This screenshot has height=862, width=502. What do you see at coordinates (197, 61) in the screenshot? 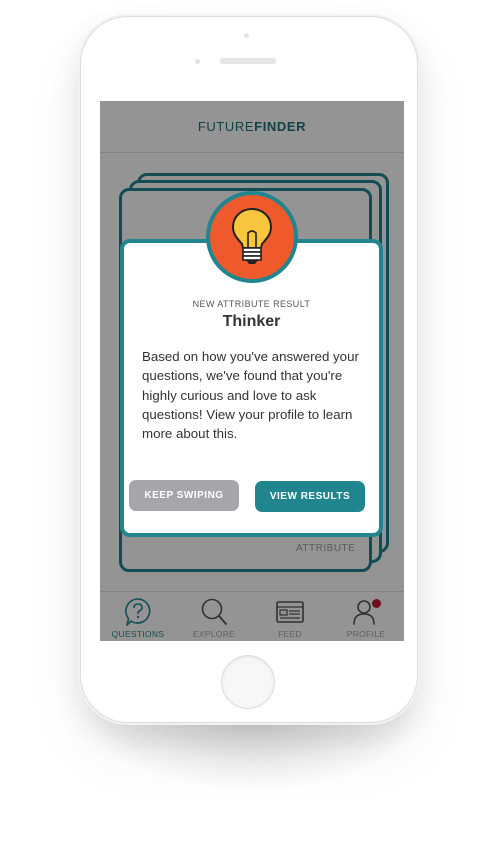
I see `proximity-sensor` at bounding box center [197, 61].